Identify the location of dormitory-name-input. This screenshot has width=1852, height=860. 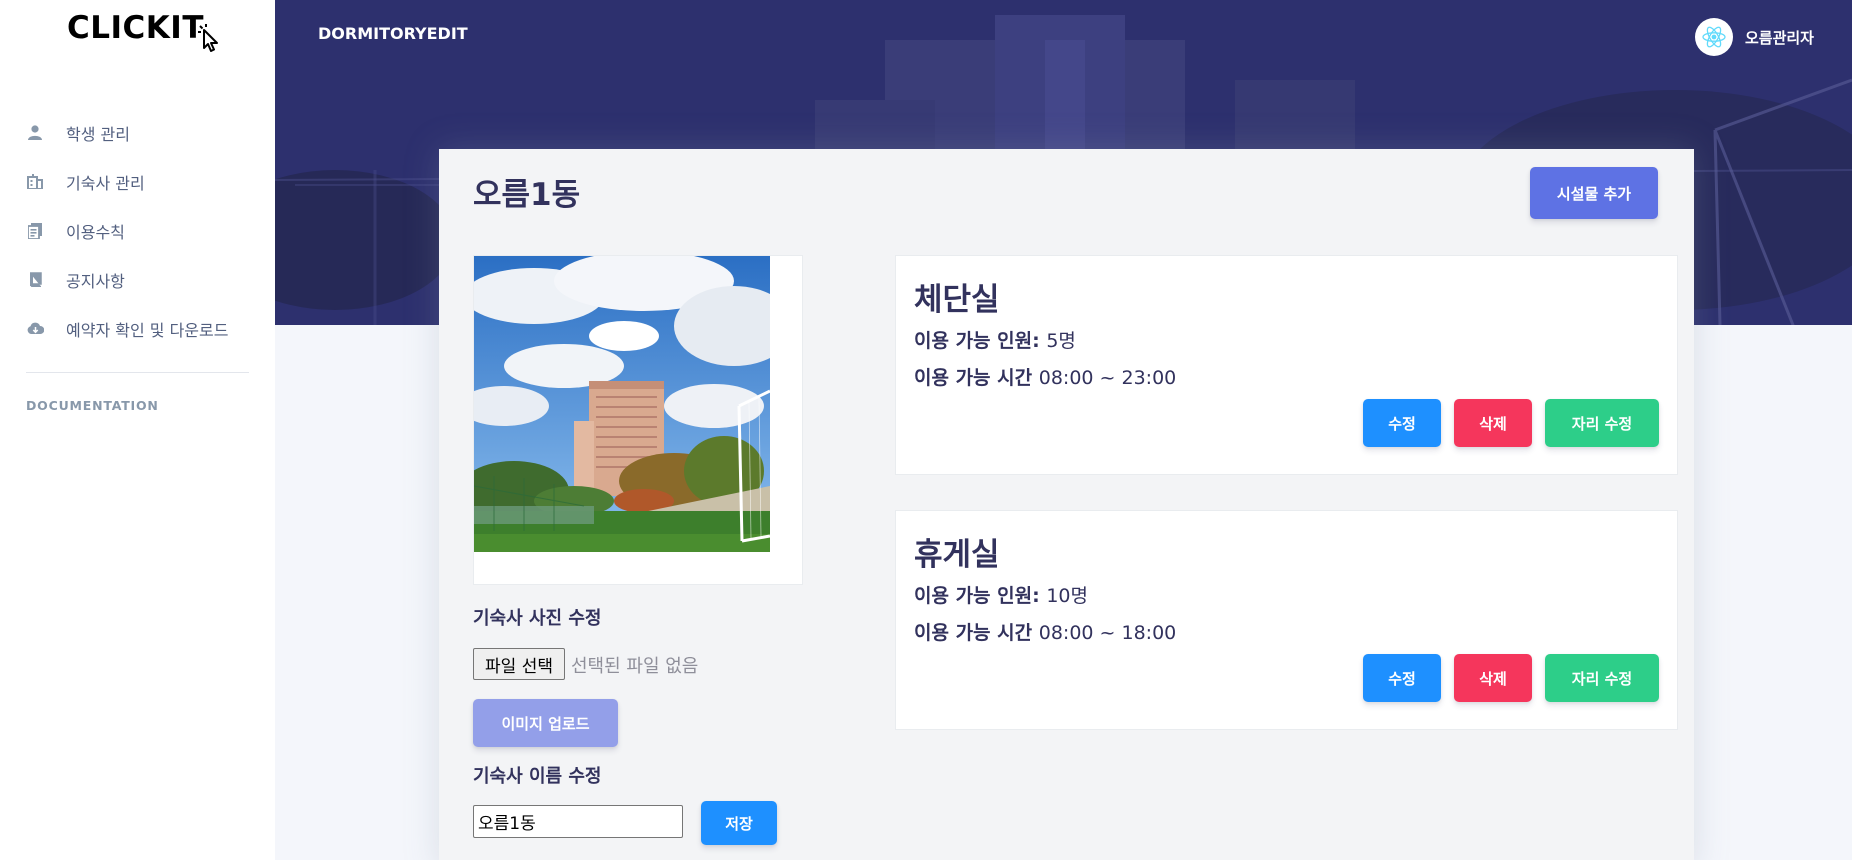
(578, 821).